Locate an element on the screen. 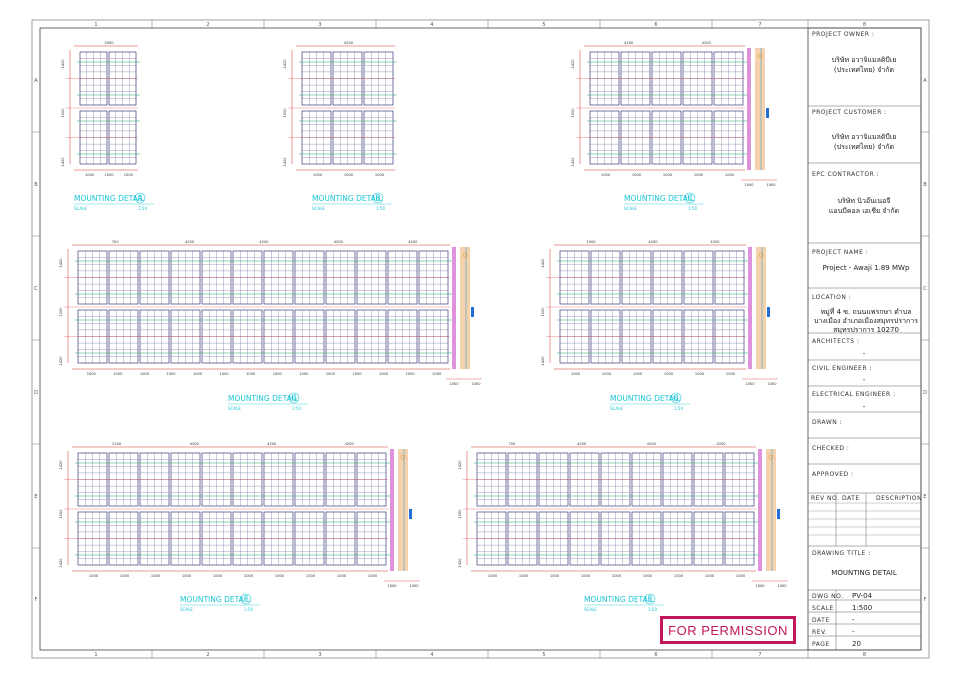 The width and height of the screenshot is (960, 678). title-block-label: LOCATION : is located at coordinates (831, 297).